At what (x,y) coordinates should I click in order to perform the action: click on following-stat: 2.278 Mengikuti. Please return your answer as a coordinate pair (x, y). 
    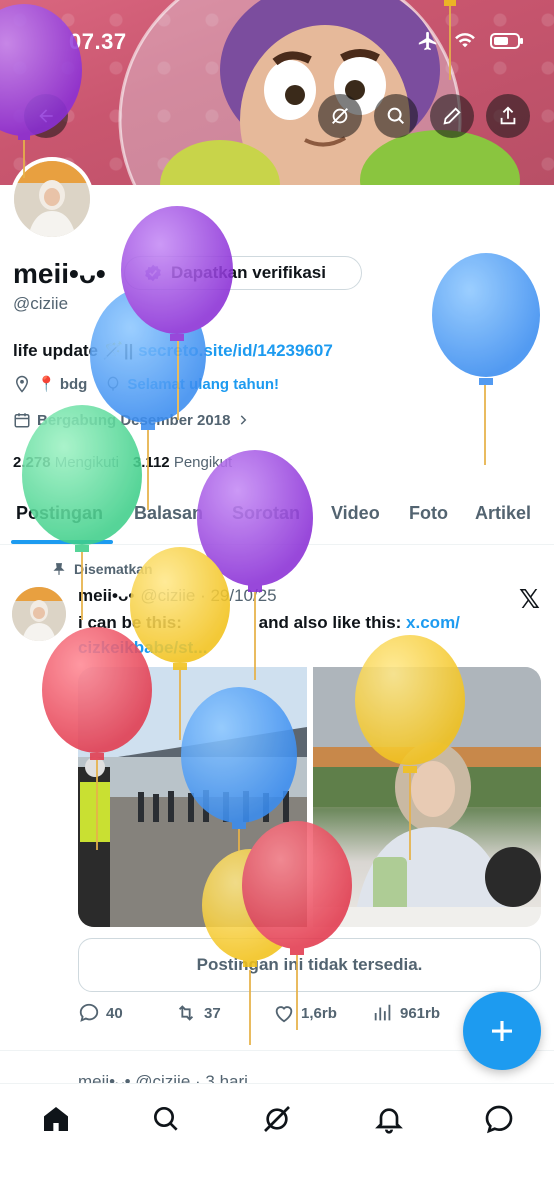
    Looking at the image, I should click on (66, 462).